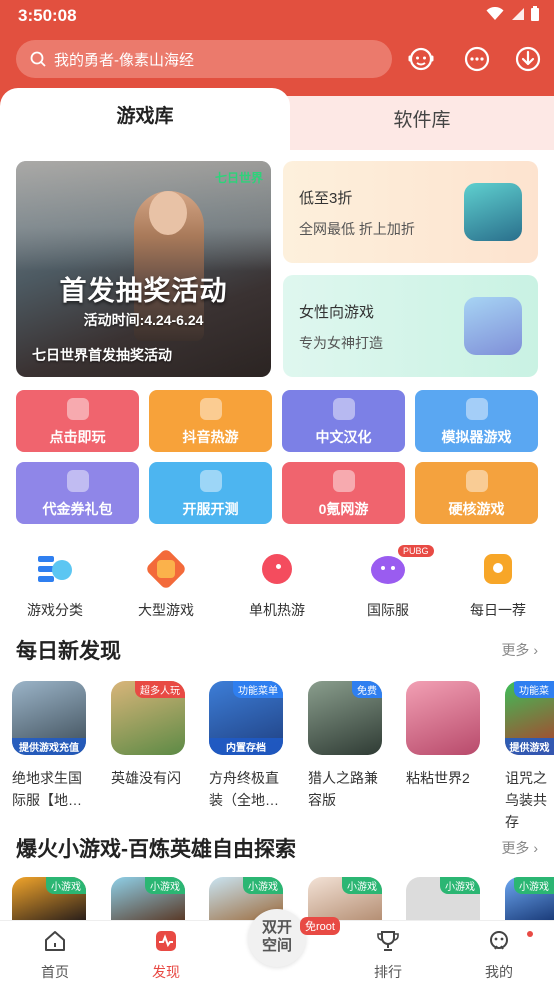 The width and height of the screenshot is (554, 984). Describe the element at coordinates (166, 955) in the screenshot. I see `nav-discover: 发现` at that location.